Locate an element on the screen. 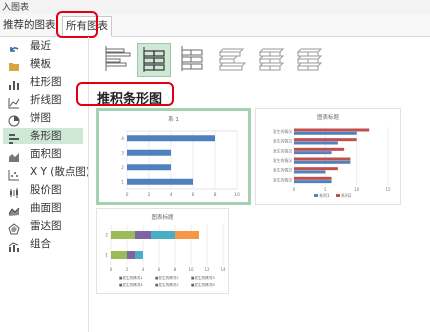 The image size is (430, 332). x-tick-label: 6 is located at coordinates (159, 269).